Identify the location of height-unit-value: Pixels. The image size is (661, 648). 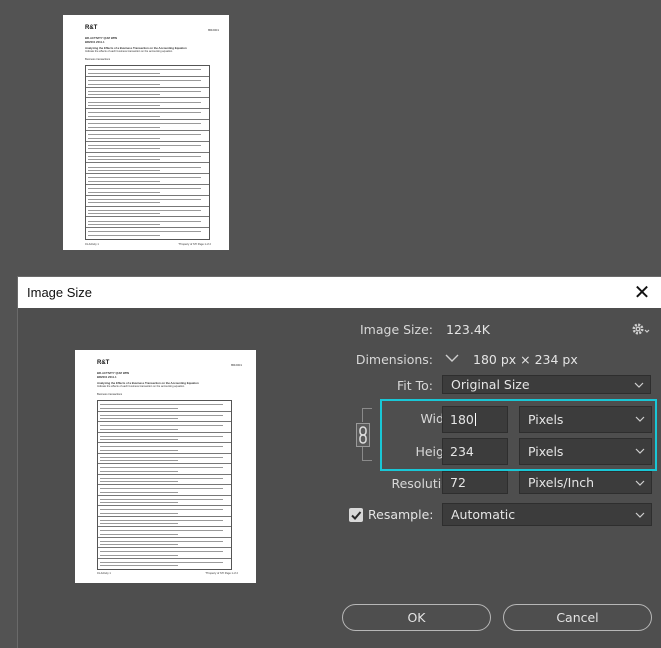
(546, 451).